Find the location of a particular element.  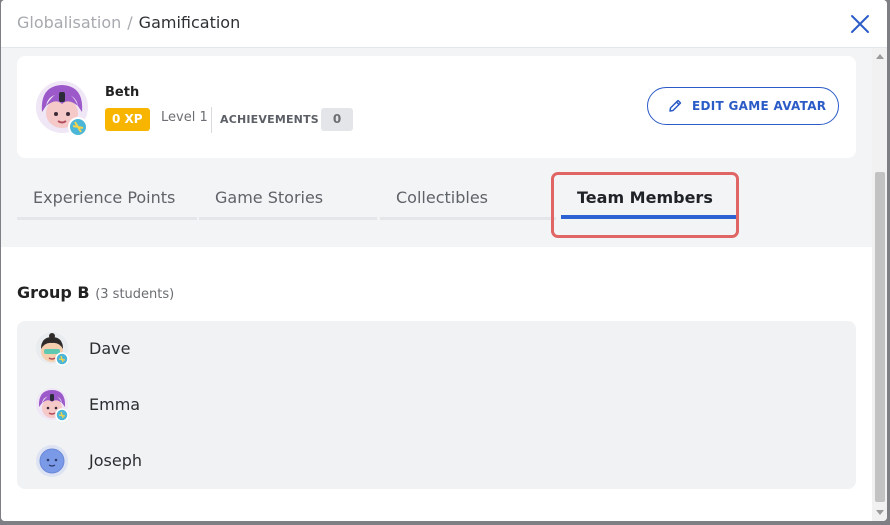

member-name: Joseph is located at coordinates (115, 460).